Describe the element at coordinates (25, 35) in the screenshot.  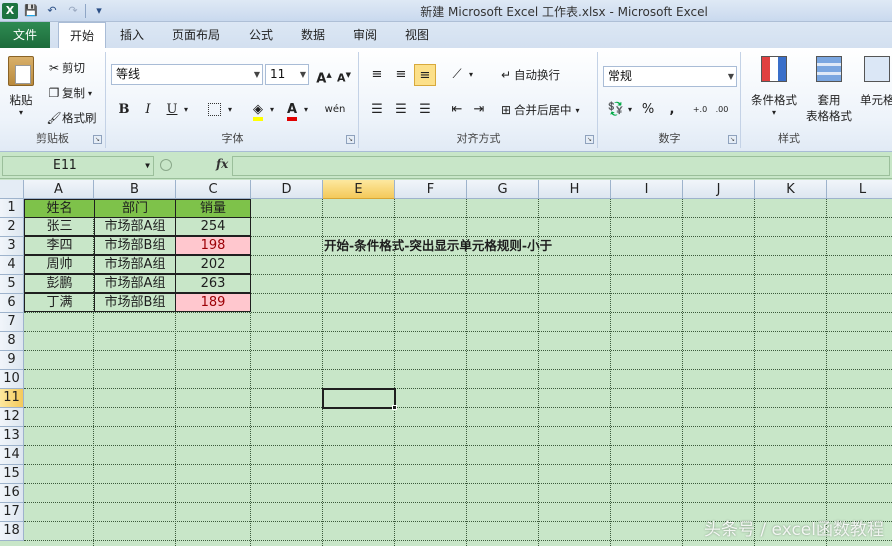
I see `tab-file: 文件` at that location.